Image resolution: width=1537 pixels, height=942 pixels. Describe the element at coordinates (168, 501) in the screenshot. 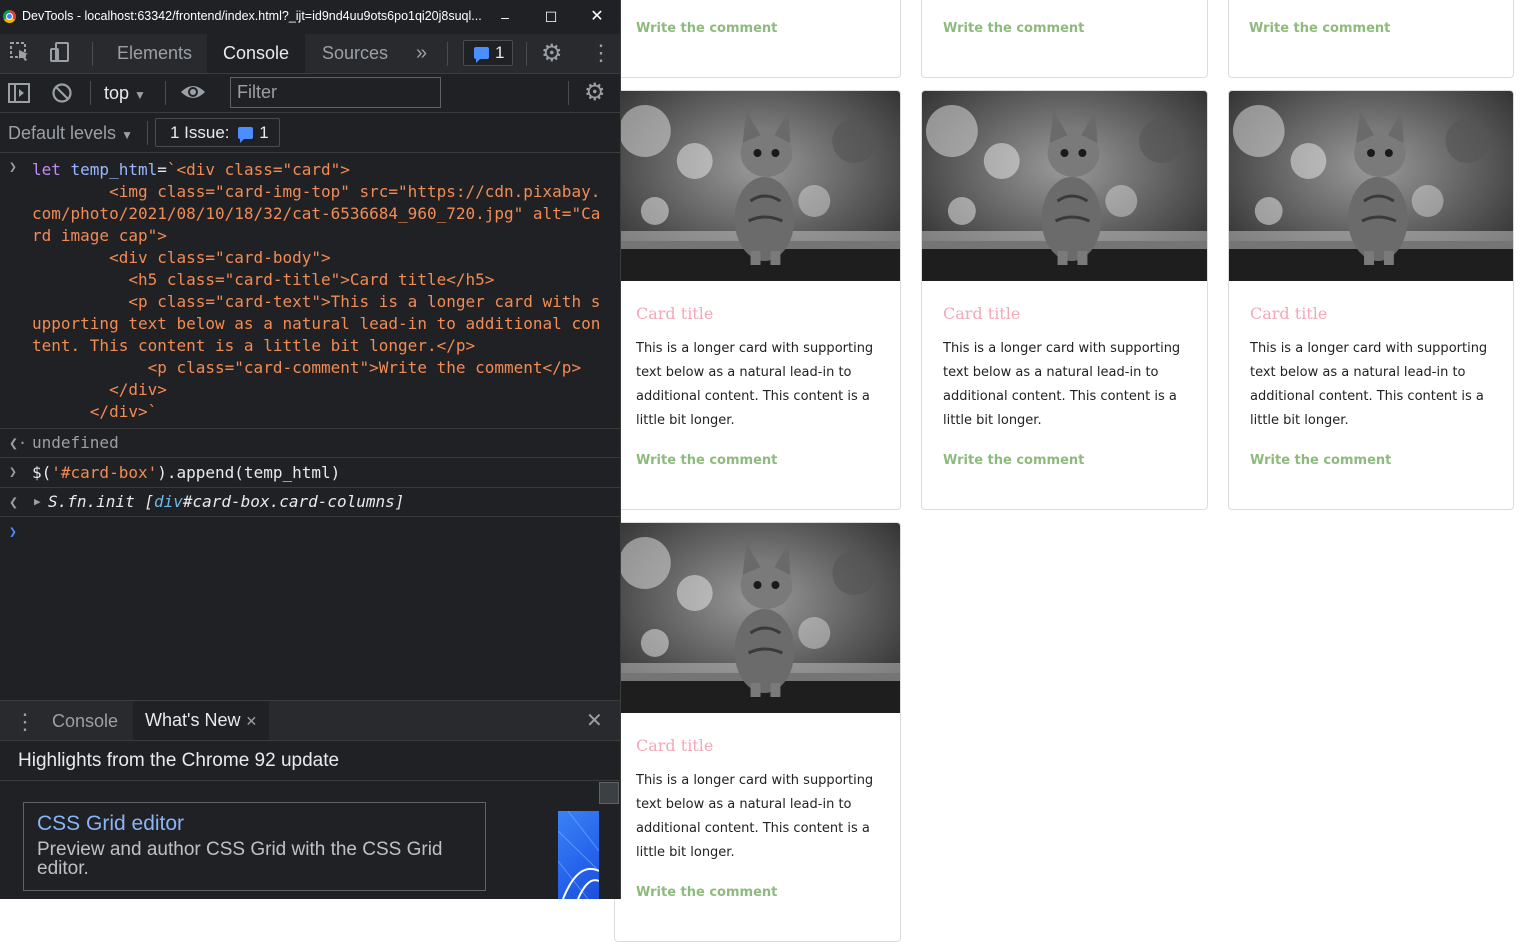

I see `object-tag: div` at that location.